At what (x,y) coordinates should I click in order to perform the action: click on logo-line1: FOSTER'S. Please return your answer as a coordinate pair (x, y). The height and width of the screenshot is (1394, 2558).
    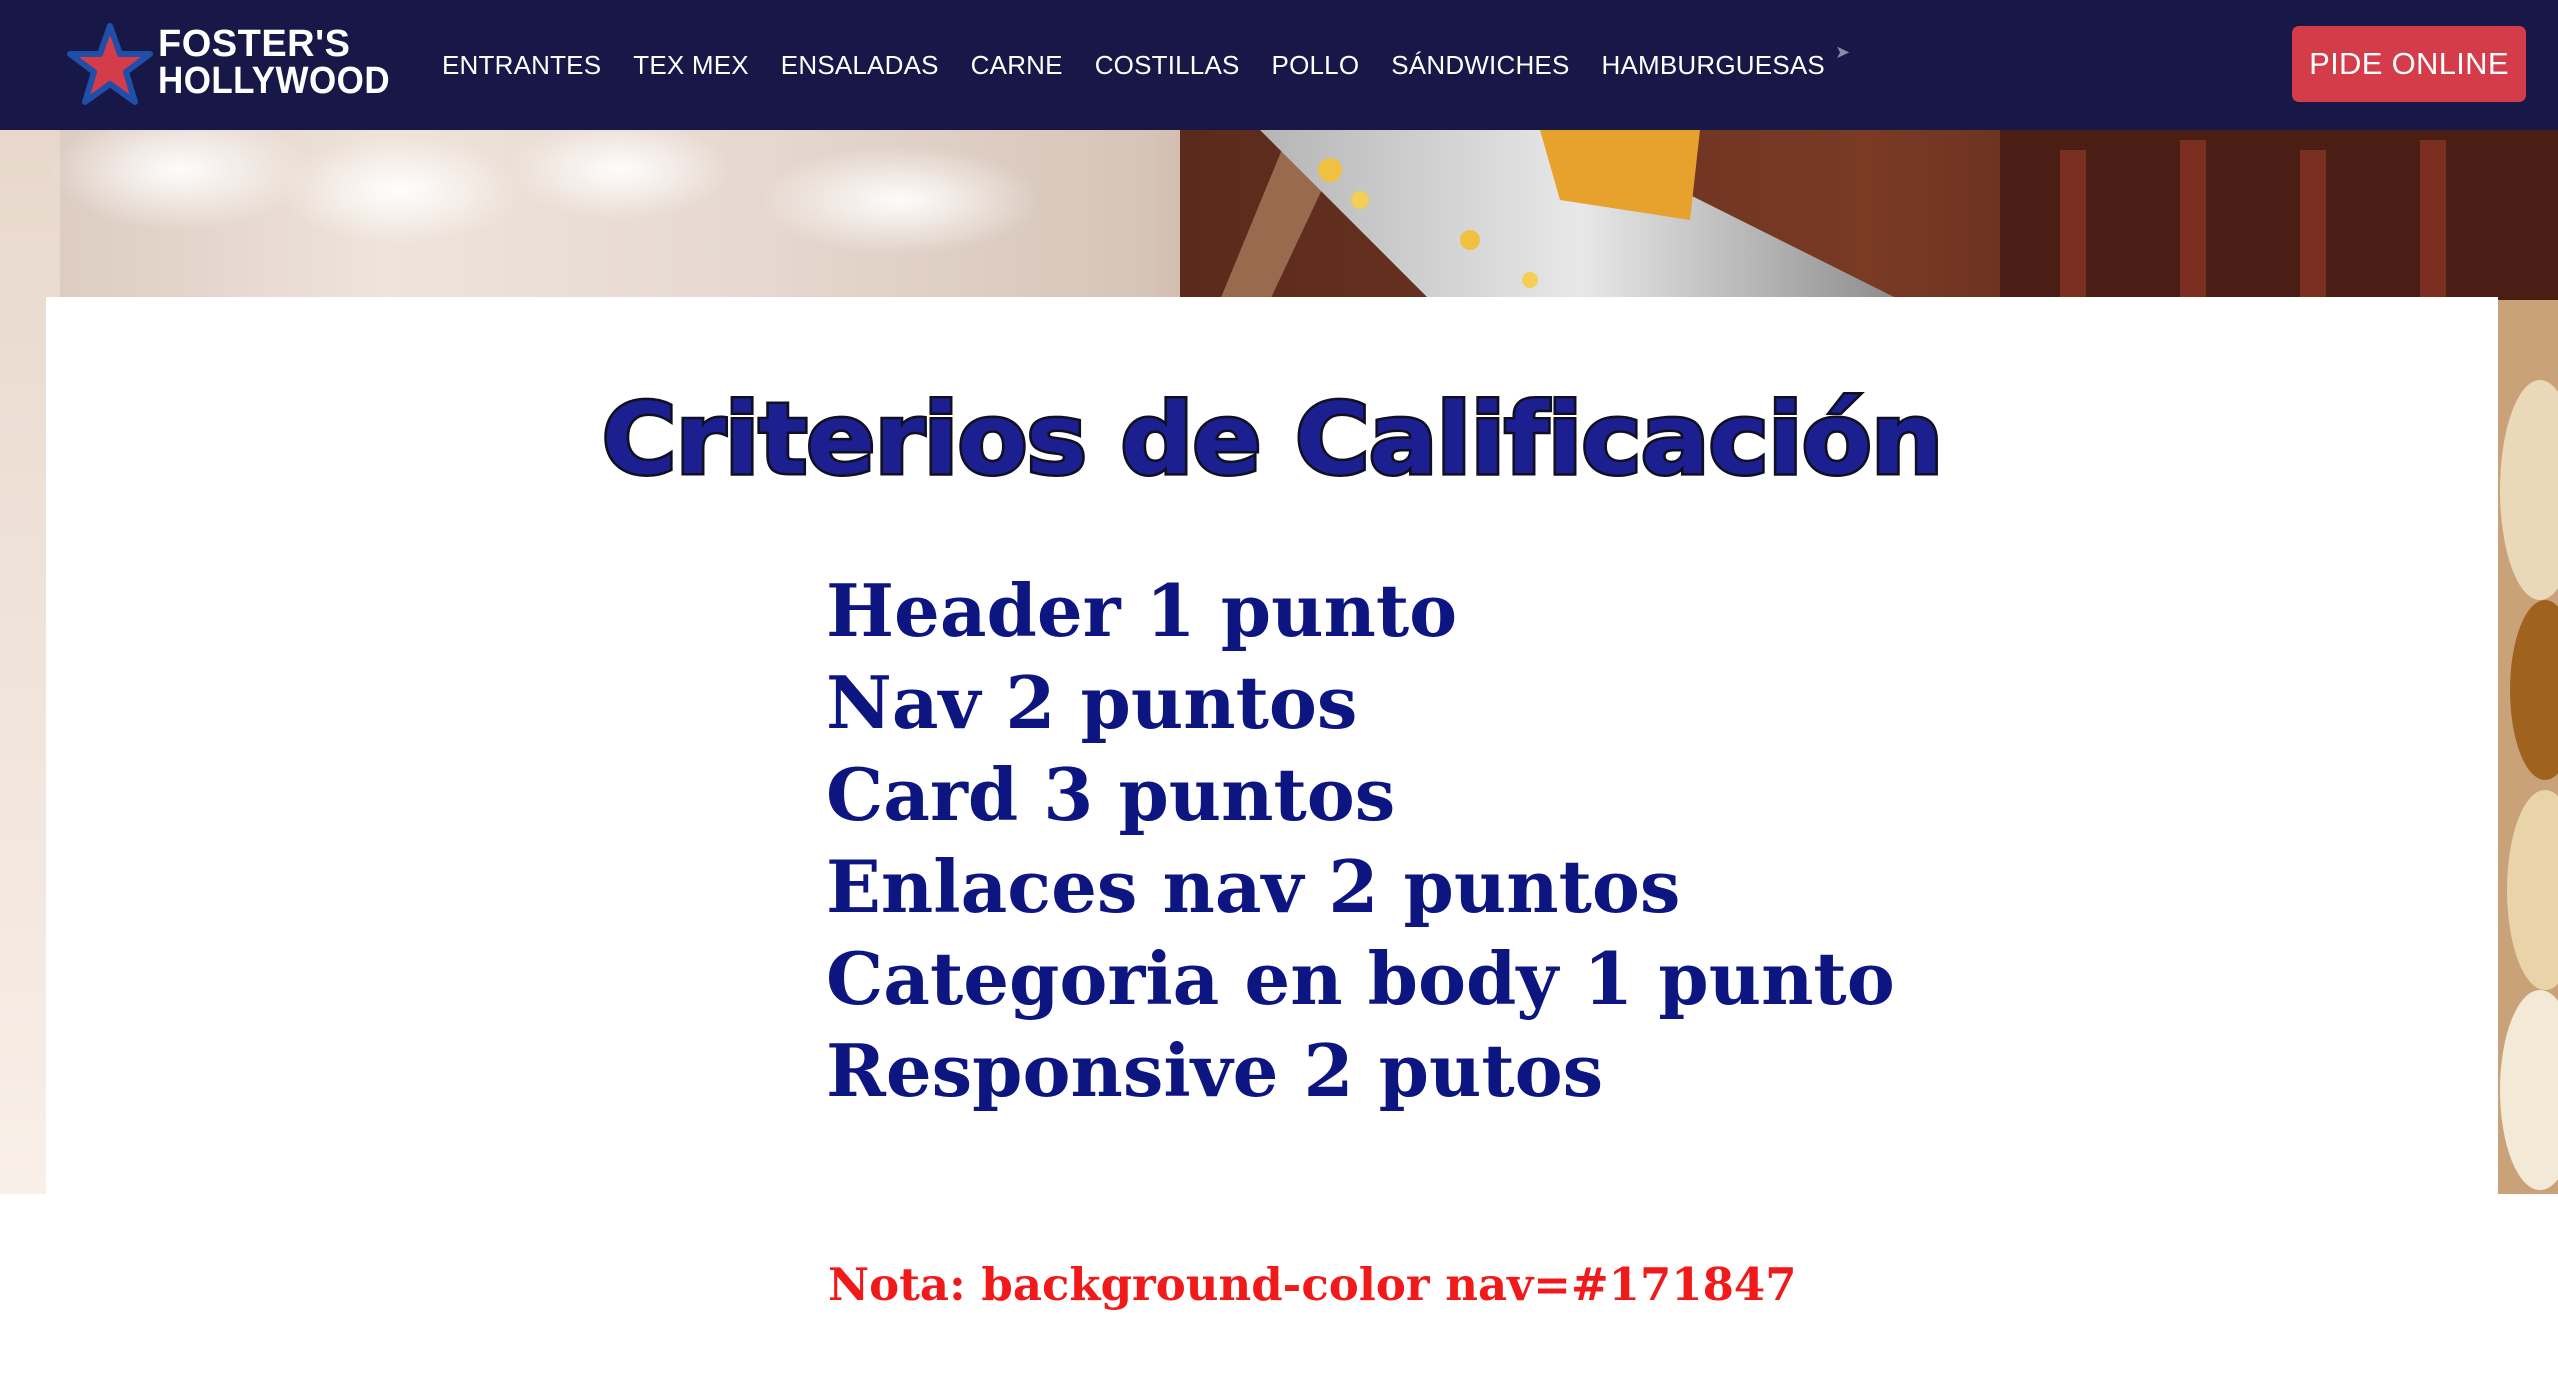
    Looking at the image, I should click on (254, 44).